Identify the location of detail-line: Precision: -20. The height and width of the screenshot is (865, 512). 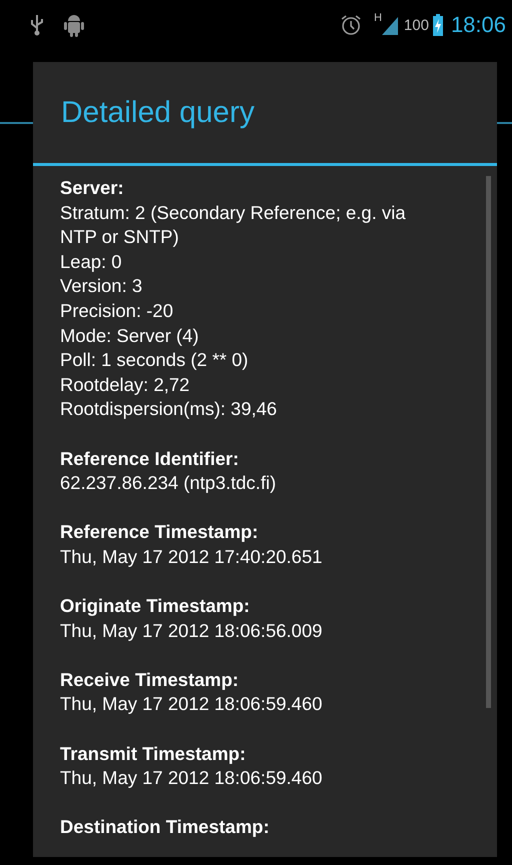
(117, 310).